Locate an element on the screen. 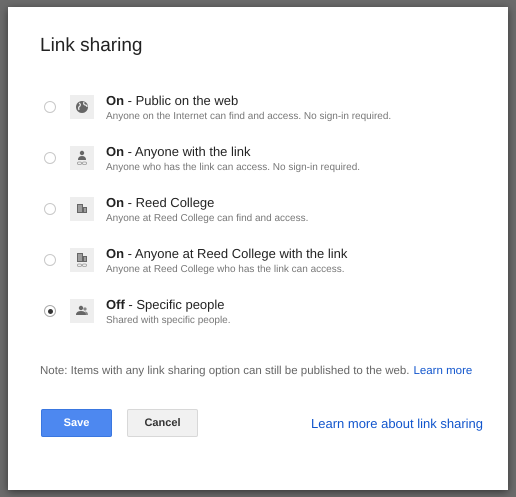 The height and width of the screenshot is (497, 516). save-button: Save is located at coordinates (76, 423).